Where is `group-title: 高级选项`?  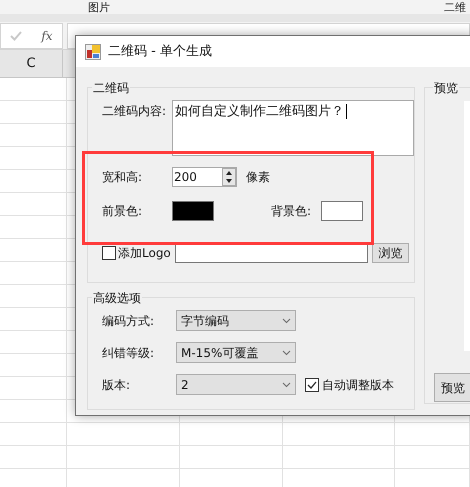
group-title: 高级选项 is located at coordinates (117, 298).